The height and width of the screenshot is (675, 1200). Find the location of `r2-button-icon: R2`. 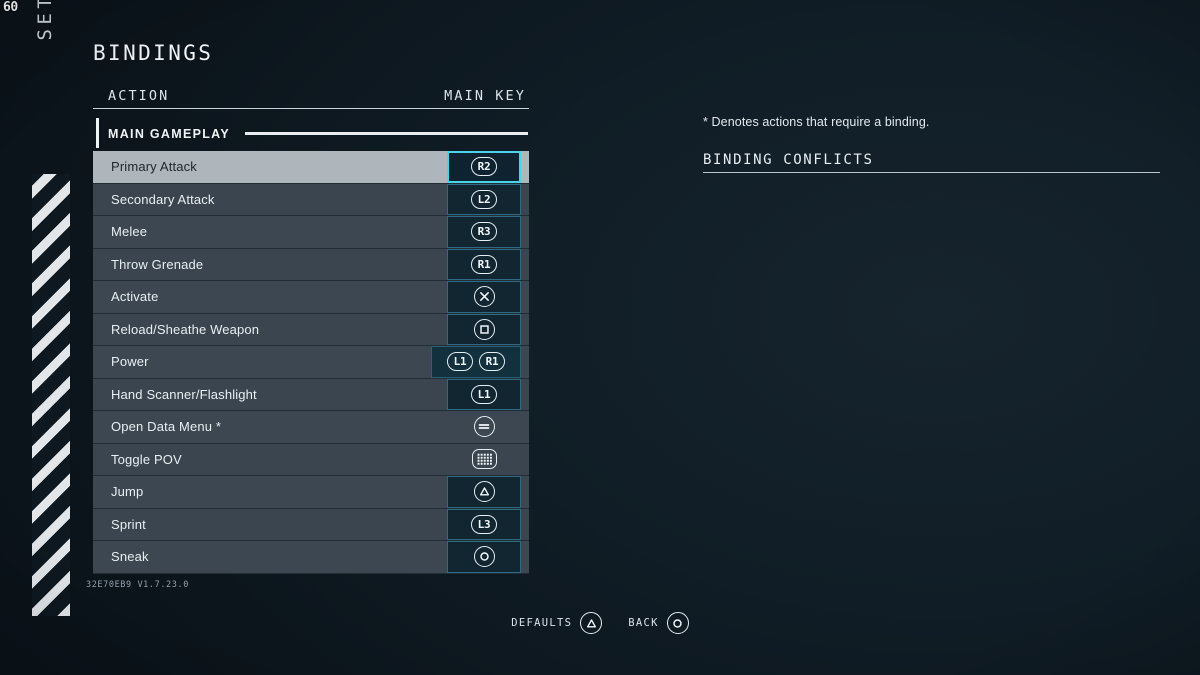

r2-button-icon: R2 is located at coordinates (484, 167).